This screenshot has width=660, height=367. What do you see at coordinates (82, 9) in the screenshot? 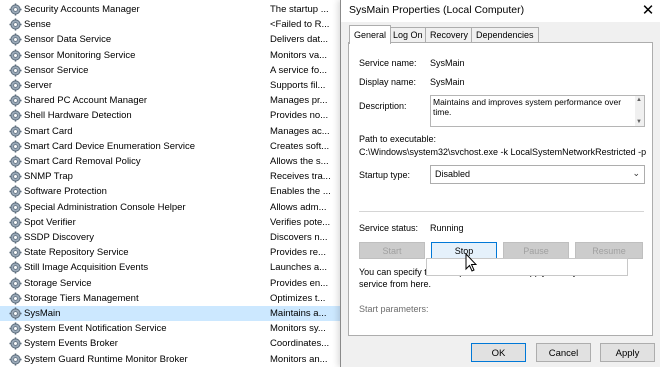
I see `service-name: Security Accounts Manager` at bounding box center [82, 9].